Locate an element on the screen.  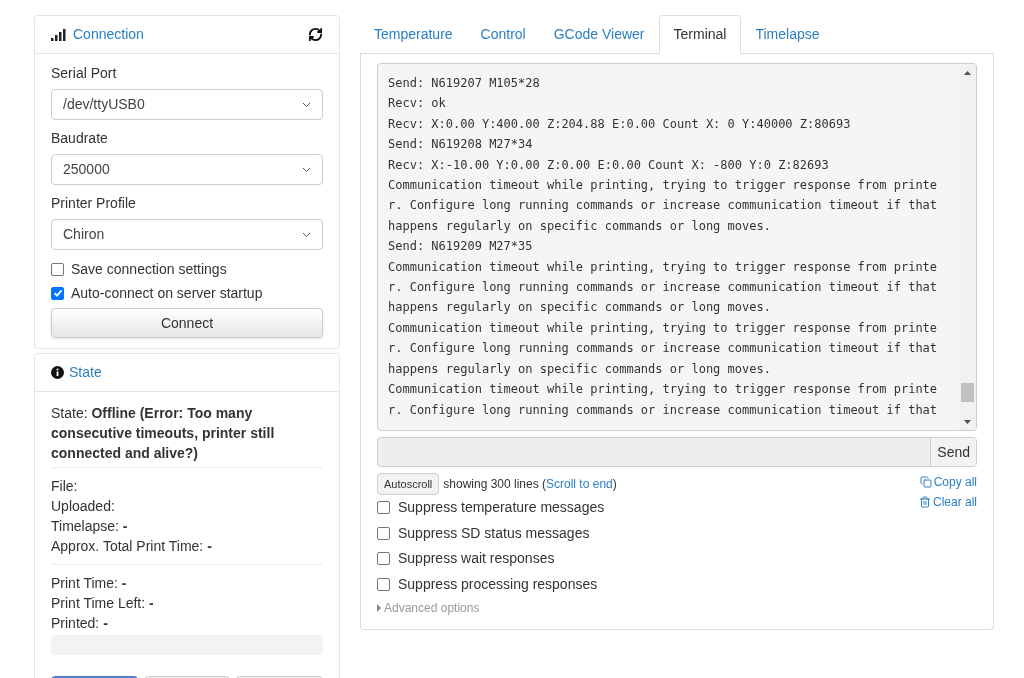
signal-icon is located at coordinates (60, 34).